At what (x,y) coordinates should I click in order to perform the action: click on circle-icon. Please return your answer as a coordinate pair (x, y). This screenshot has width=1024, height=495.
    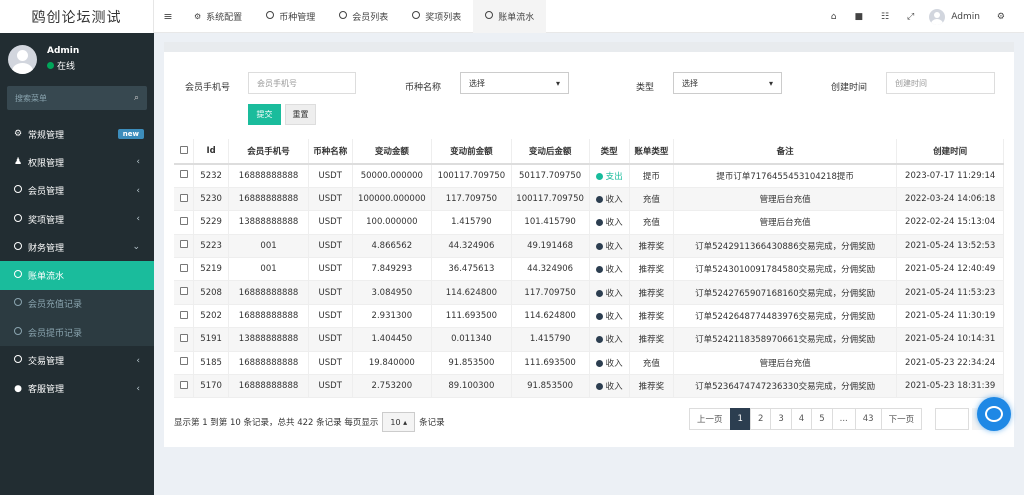
    Looking at the image, I should click on (18, 303).